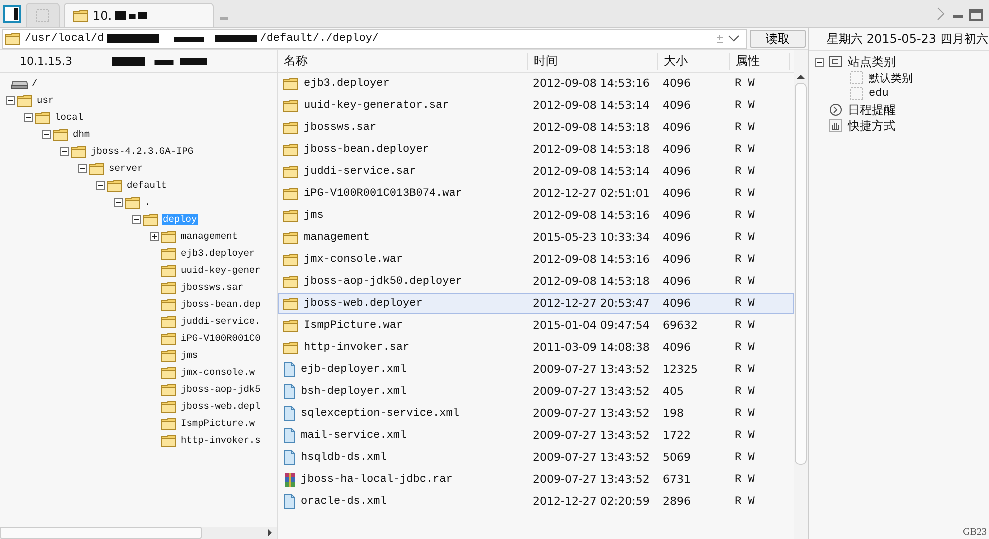  What do you see at coordinates (677, 259) in the screenshot?
I see `table-cell-text: 4096` at bounding box center [677, 259].